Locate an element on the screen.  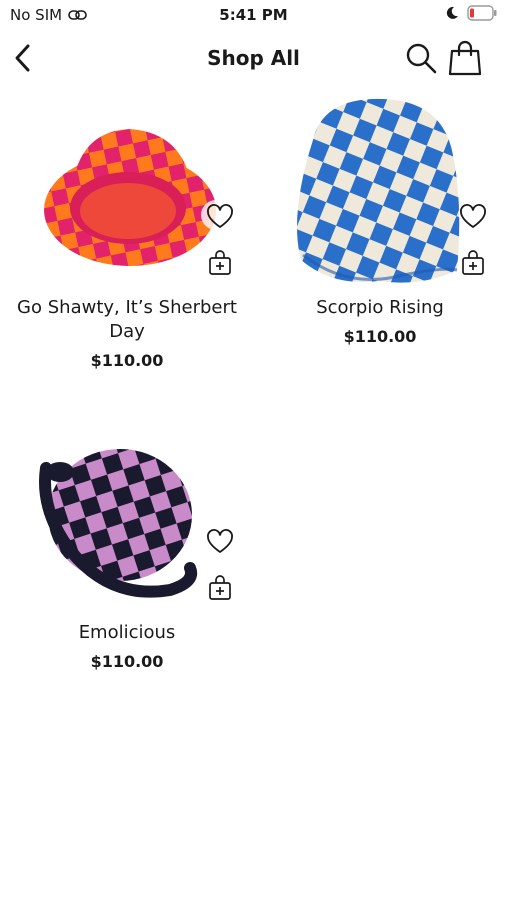
product-card: Emolicious $110.00 is located at coordinates (125, 550).